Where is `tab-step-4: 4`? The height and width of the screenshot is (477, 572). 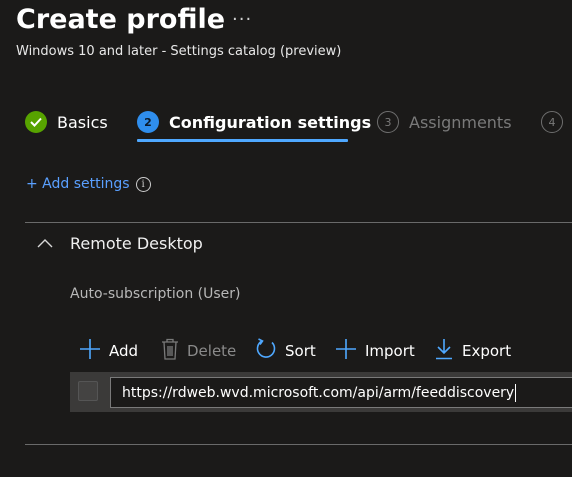
tab-step-4: 4 is located at coordinates (552, 122).